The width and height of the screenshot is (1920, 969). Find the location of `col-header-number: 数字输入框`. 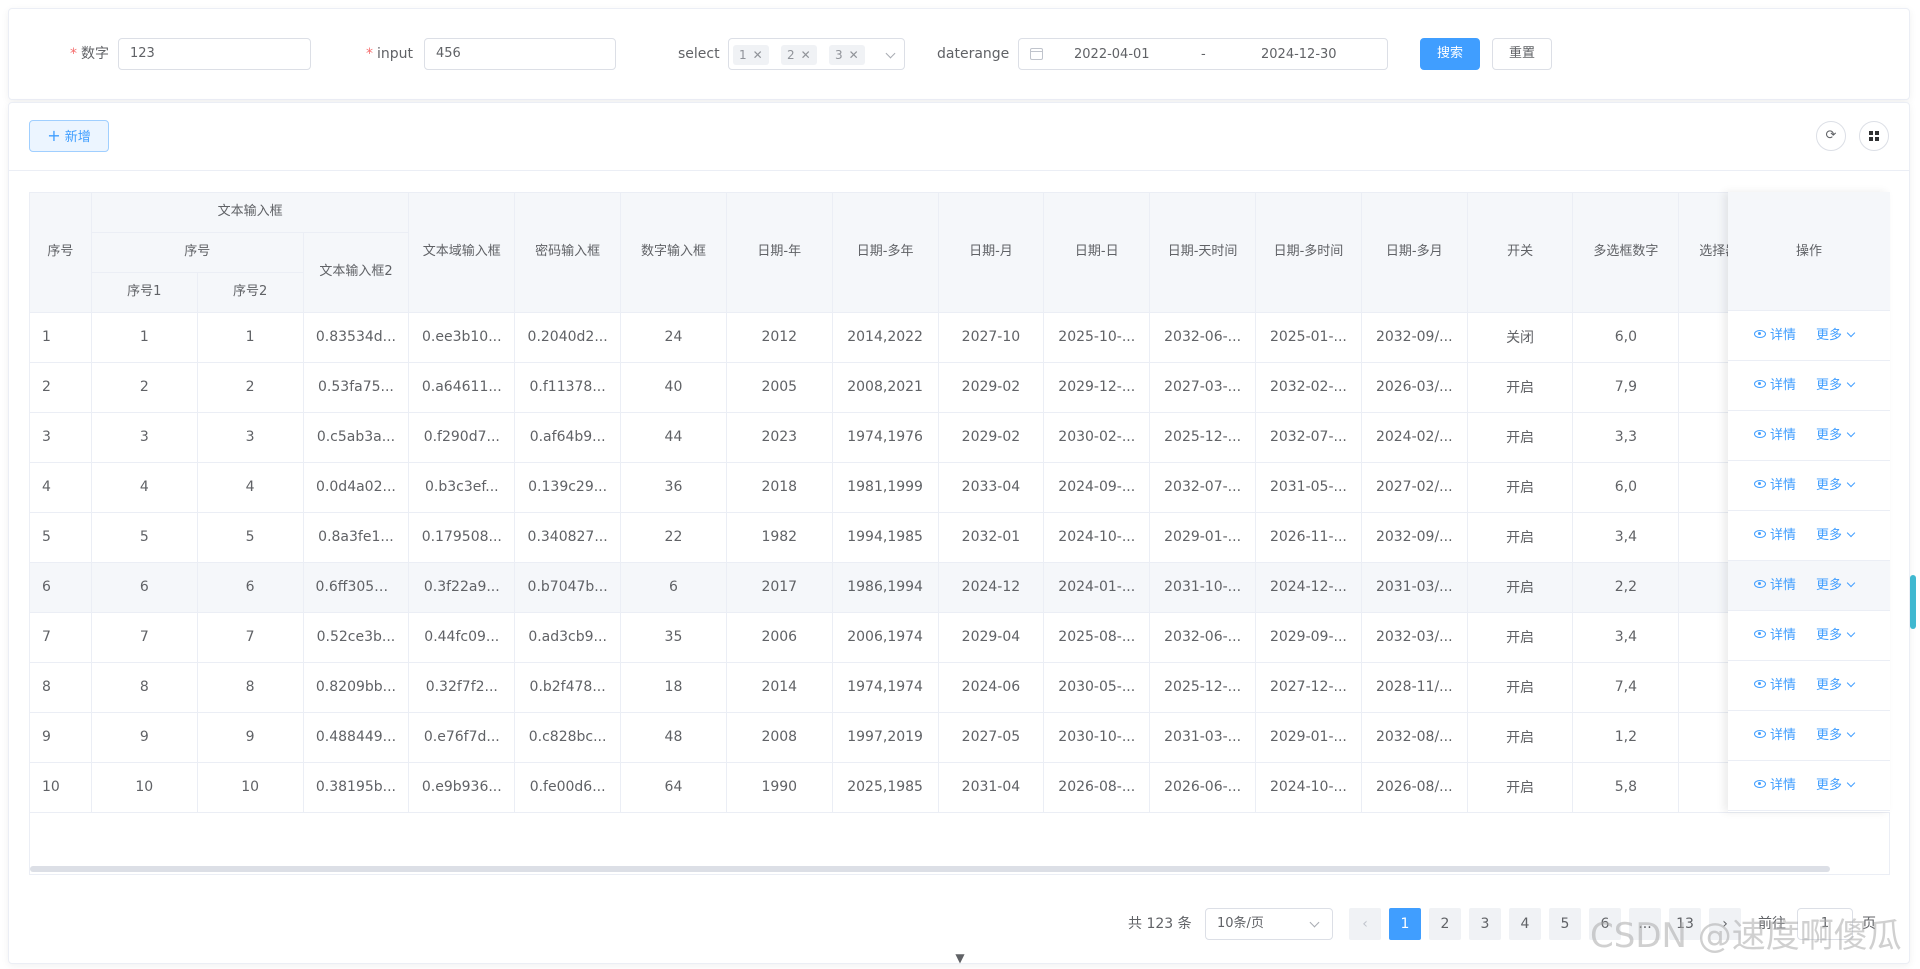

col-header-number: 数字输入框 is located at coordinates (673, 253).